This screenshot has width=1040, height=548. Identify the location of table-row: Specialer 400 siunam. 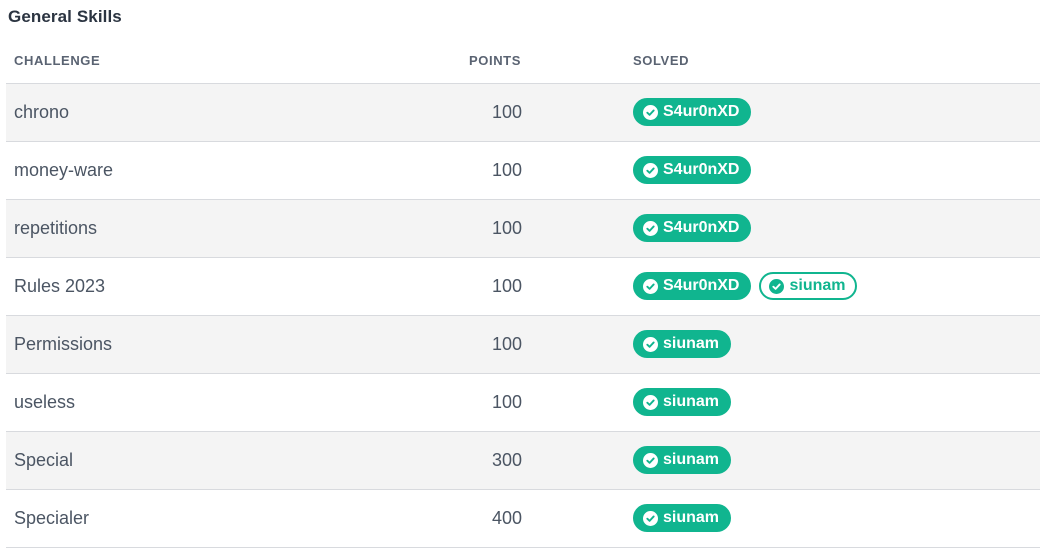
(523, 519).